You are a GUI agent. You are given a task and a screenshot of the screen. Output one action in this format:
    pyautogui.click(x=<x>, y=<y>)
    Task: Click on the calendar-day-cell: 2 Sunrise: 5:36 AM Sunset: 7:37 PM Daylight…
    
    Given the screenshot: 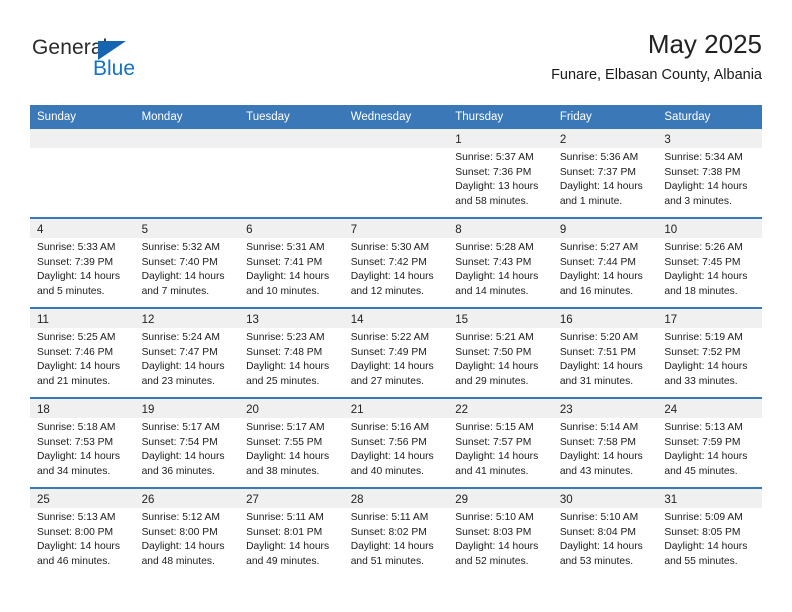 What is the action you would take?
    pyautogui.click(x=605, y=173)
    